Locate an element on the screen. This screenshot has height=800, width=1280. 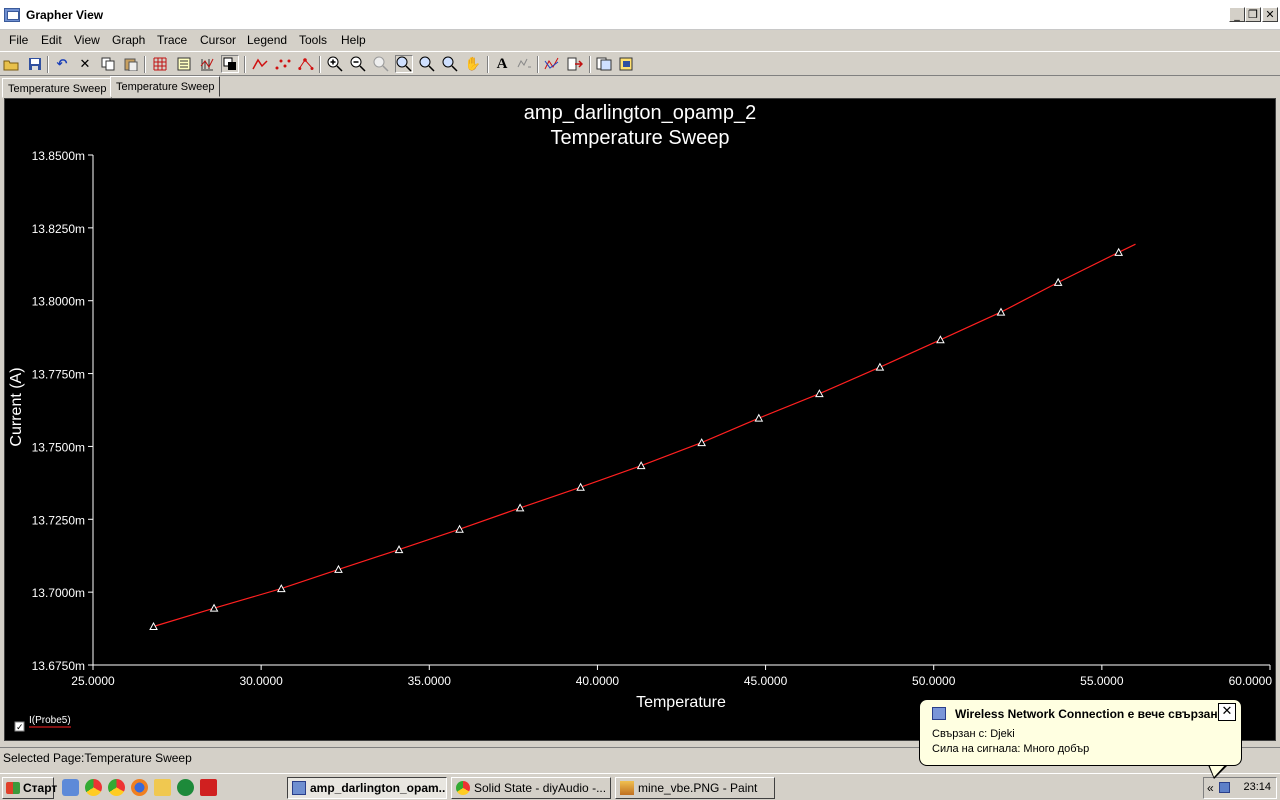
menu-legend: Legend is located at coordinates (267, 40).